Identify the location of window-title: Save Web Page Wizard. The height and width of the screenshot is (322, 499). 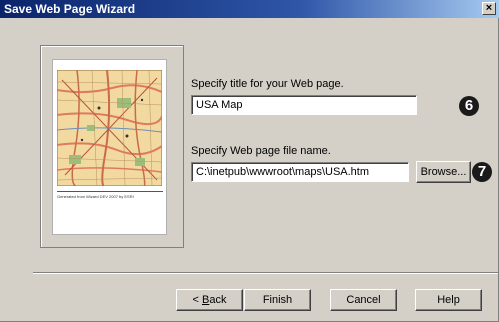
(70, 9).